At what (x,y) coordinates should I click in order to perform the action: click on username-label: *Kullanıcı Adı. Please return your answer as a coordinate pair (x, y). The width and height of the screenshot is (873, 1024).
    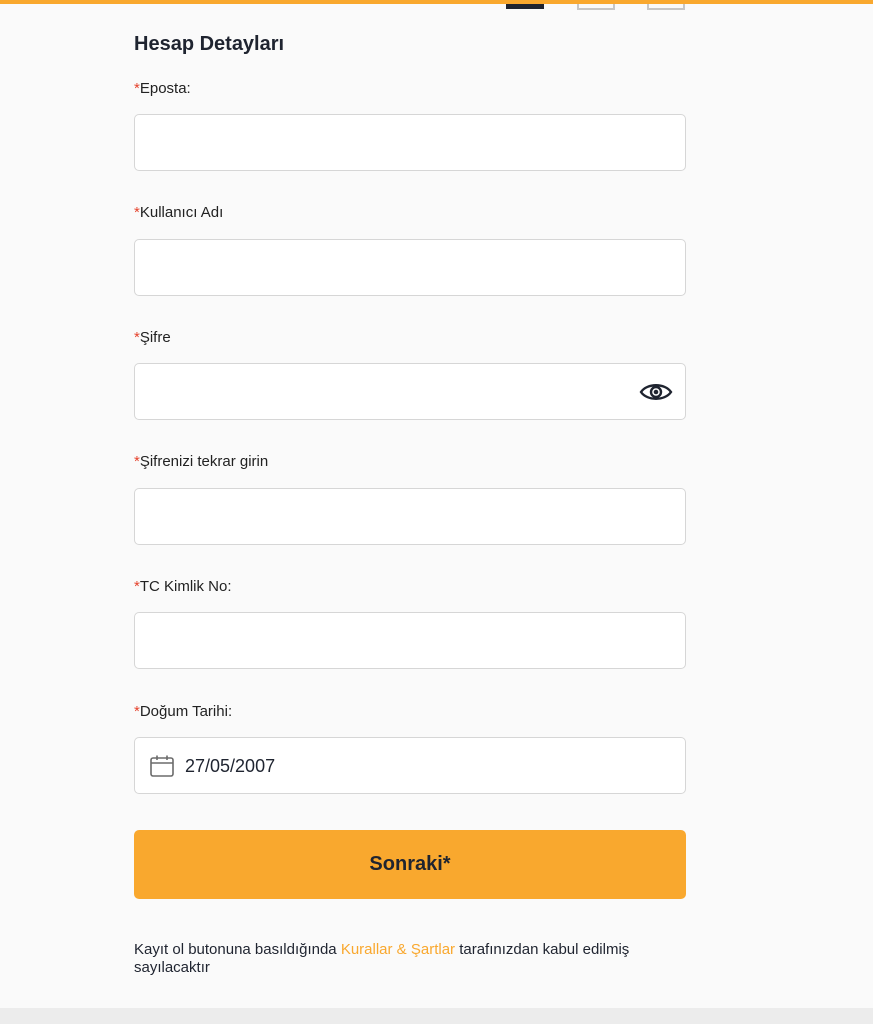
    Looking at the image, I should click on (178, 212).